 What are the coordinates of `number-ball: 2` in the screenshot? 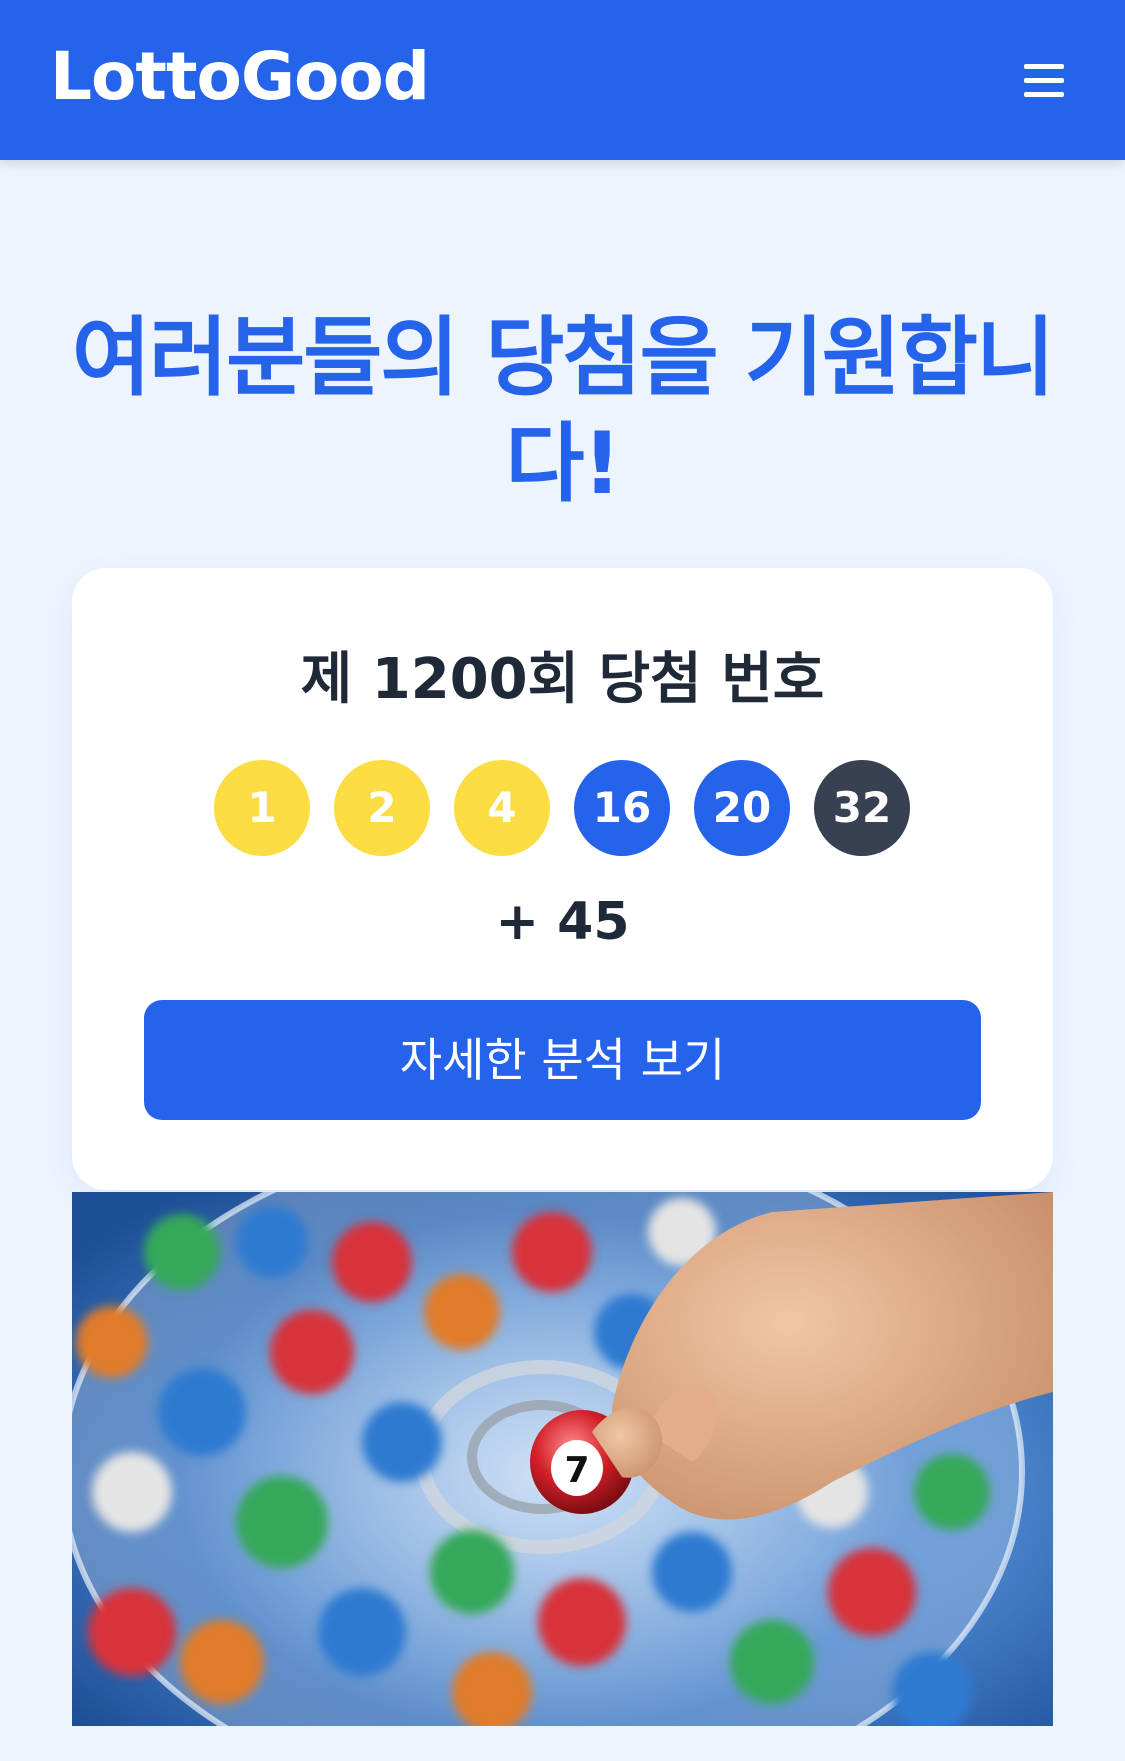 It's located at (382, 808).